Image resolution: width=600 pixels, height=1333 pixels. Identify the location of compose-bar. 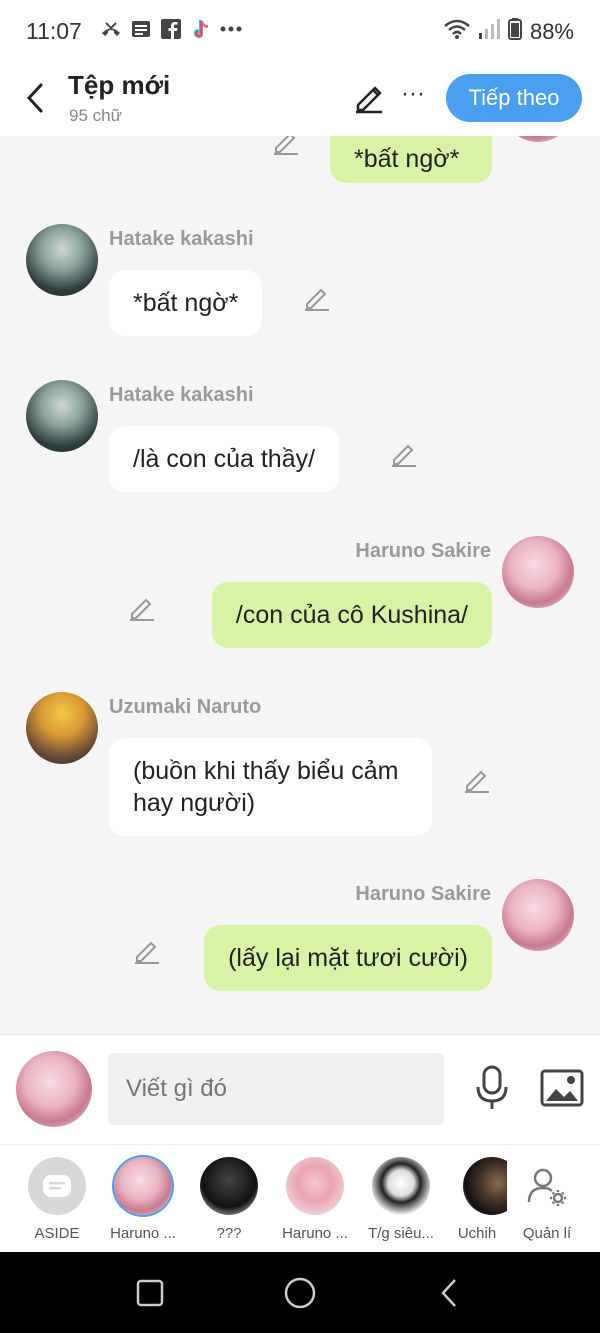
(300, 1089).